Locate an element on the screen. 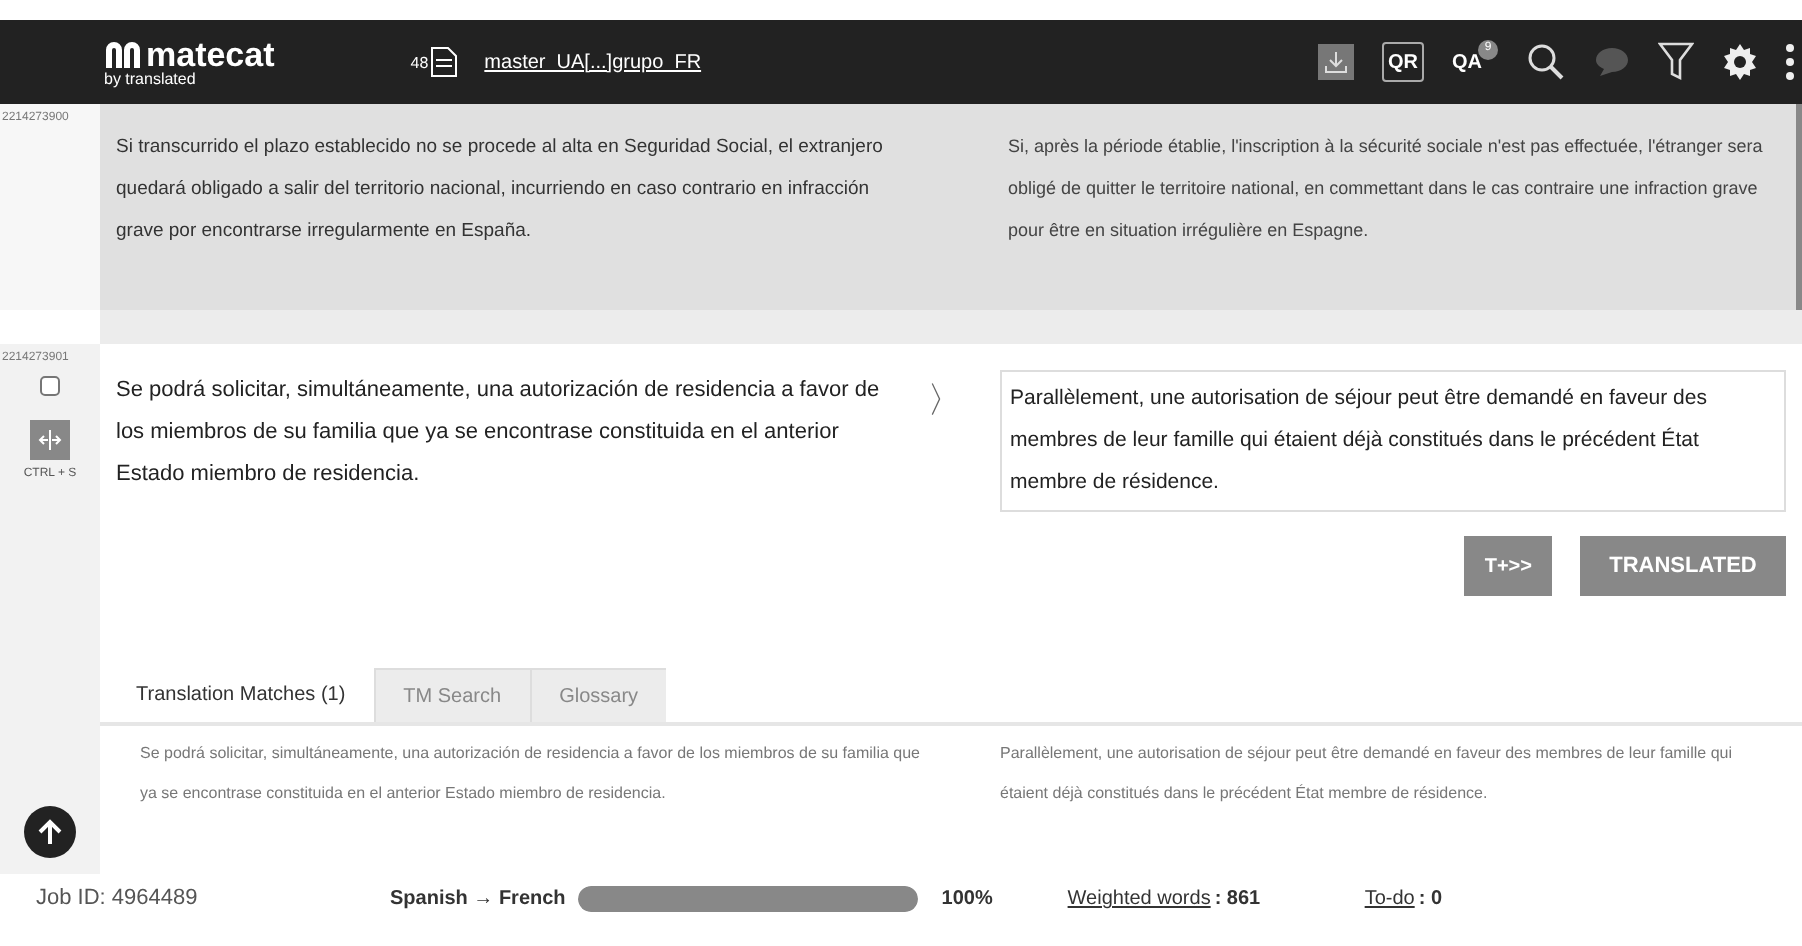 The height and width of the screenshot is (946, 1802). arrow-up-icon is located at coordinates (50, 832).